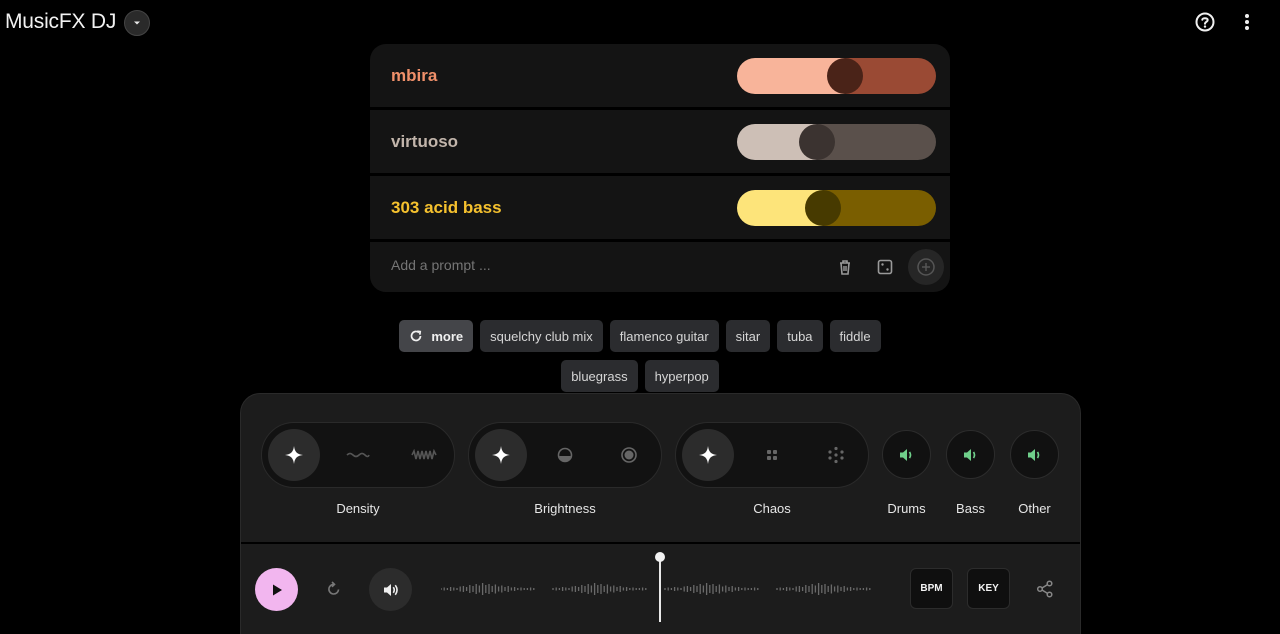 This screenshot has height=634, width=1280. I want to click on share-icon, so click(1044, 589).